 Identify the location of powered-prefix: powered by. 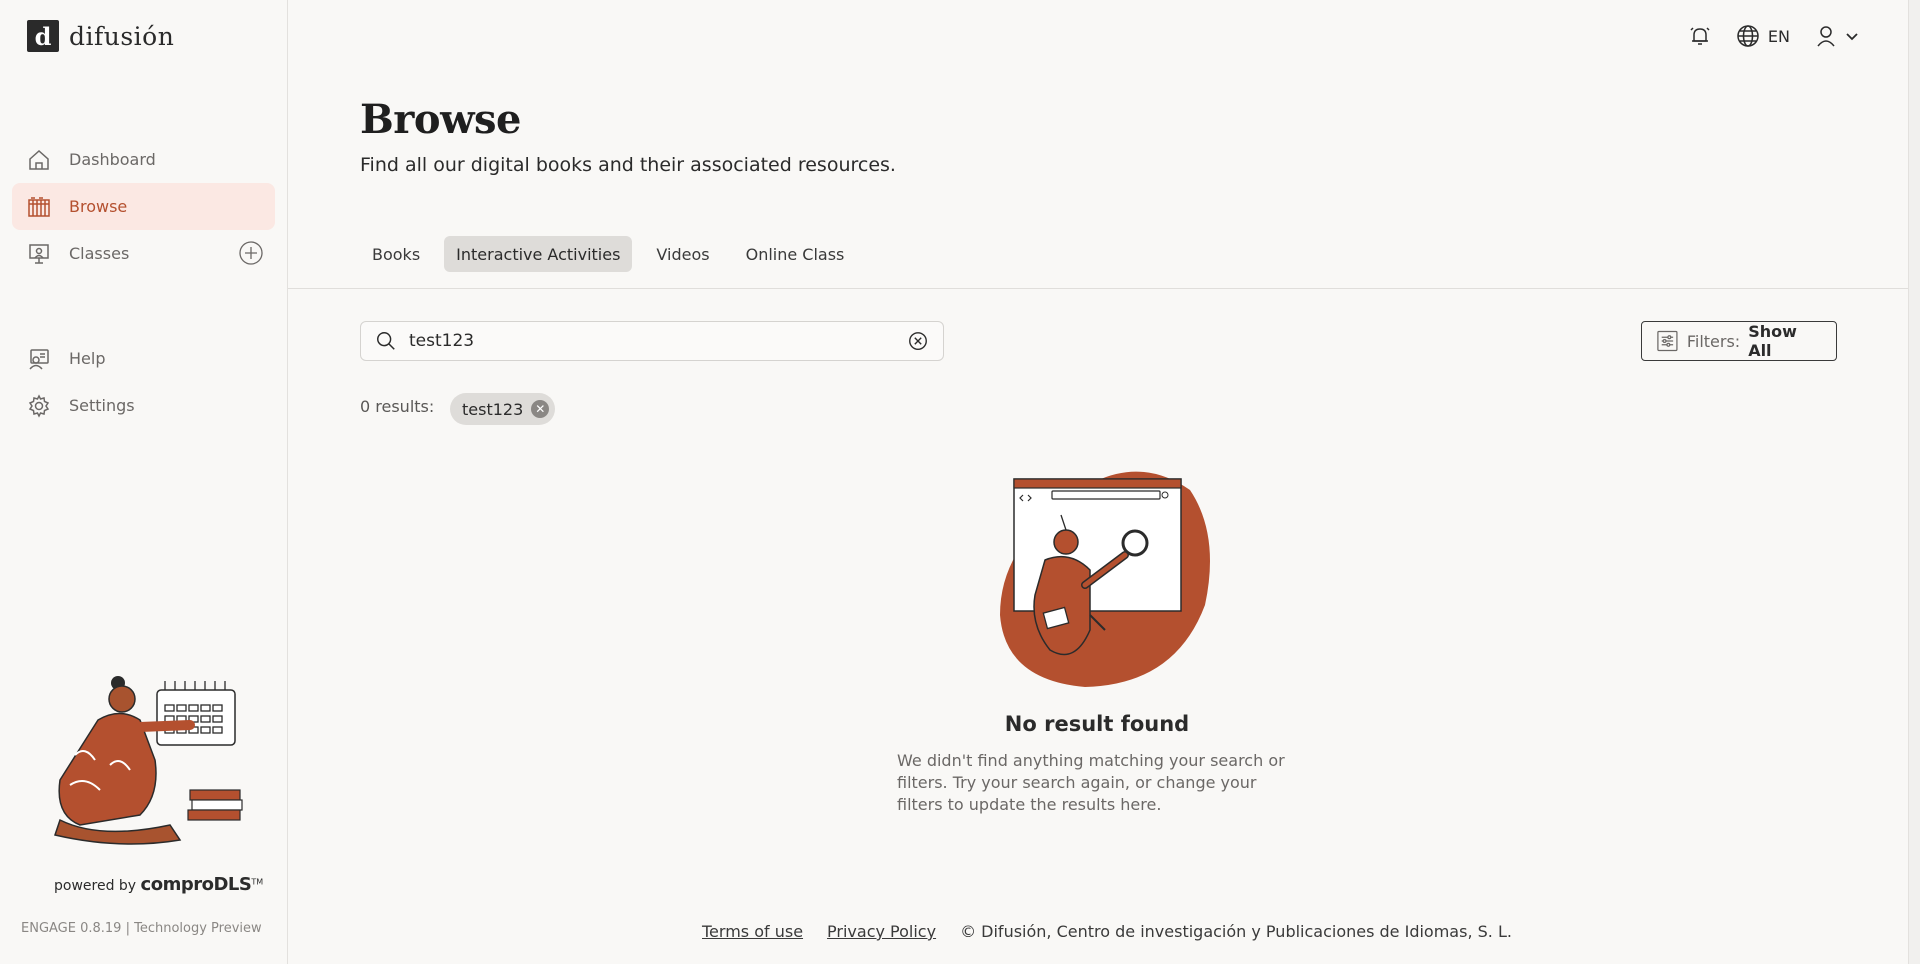
(95, 886).